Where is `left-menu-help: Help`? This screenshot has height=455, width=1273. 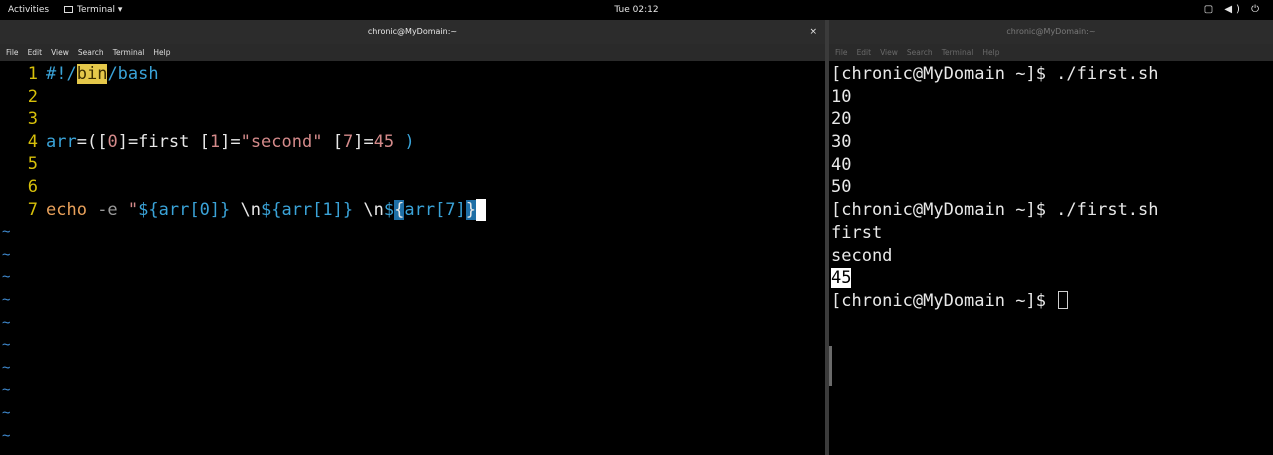 left-menu-help: Help is located at coordinates (161, 52).